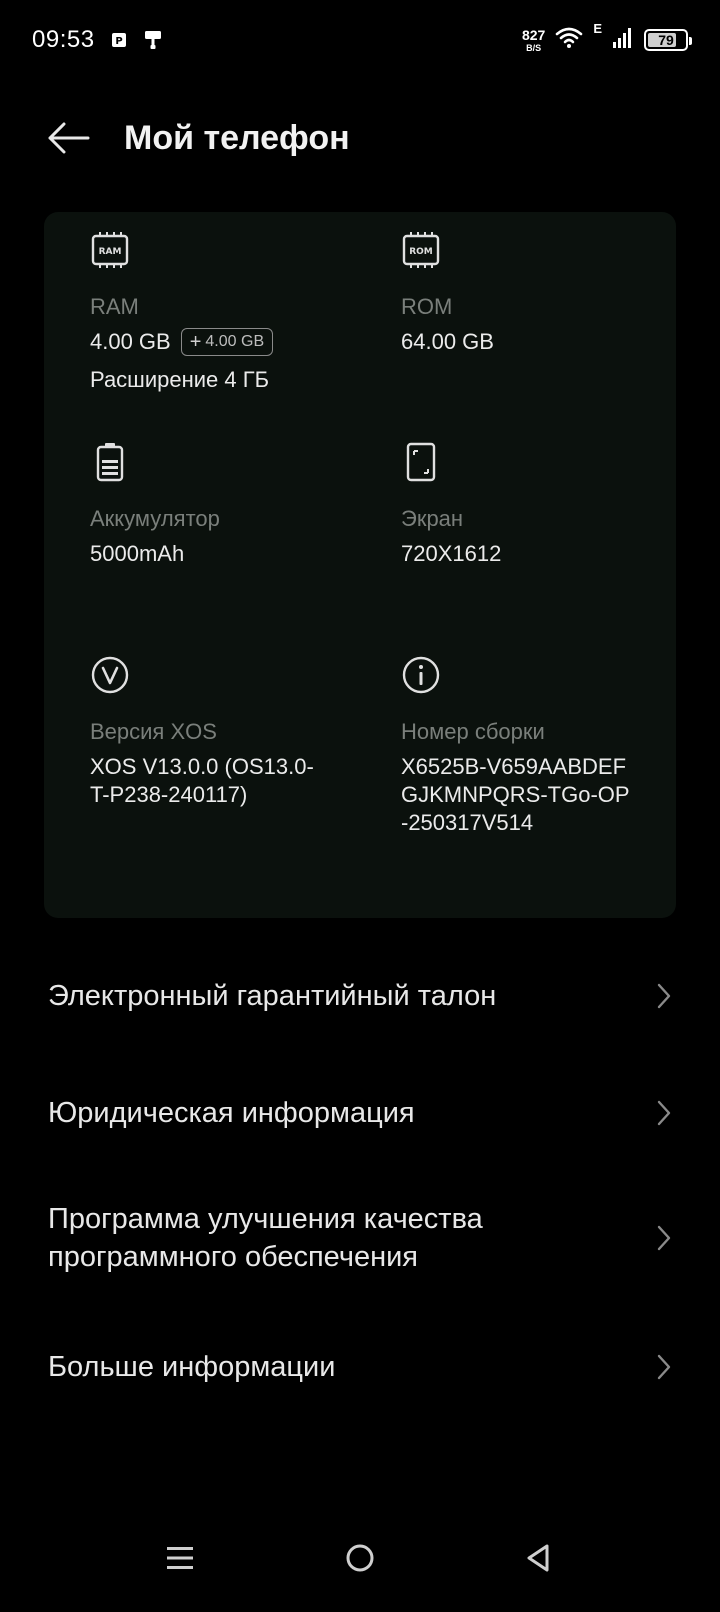 This screenshot has width=720, height=1612. I want to click on ram-extension-value: 4.00 GB, so click(235, 341).